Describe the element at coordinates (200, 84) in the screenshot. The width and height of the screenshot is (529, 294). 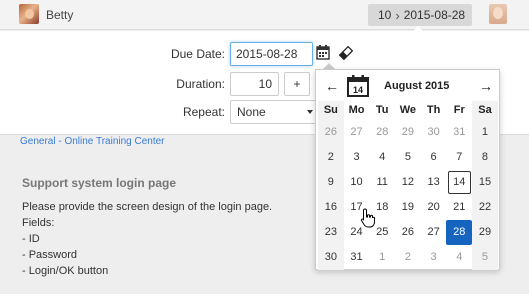
I see `duration-label: Duration:` at that location.